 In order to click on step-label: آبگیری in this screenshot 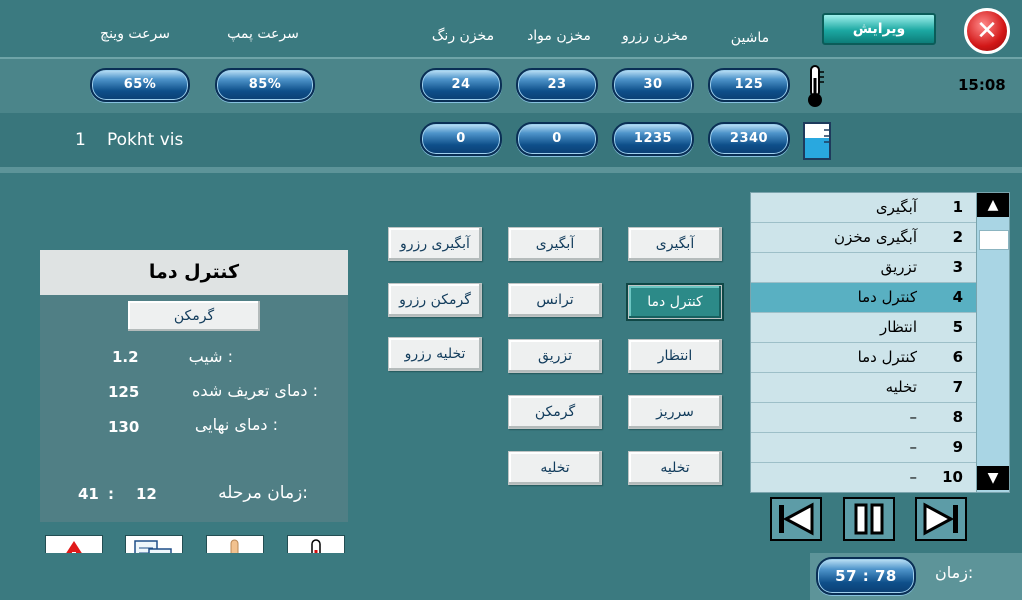, I will do `click(896, 207)`.